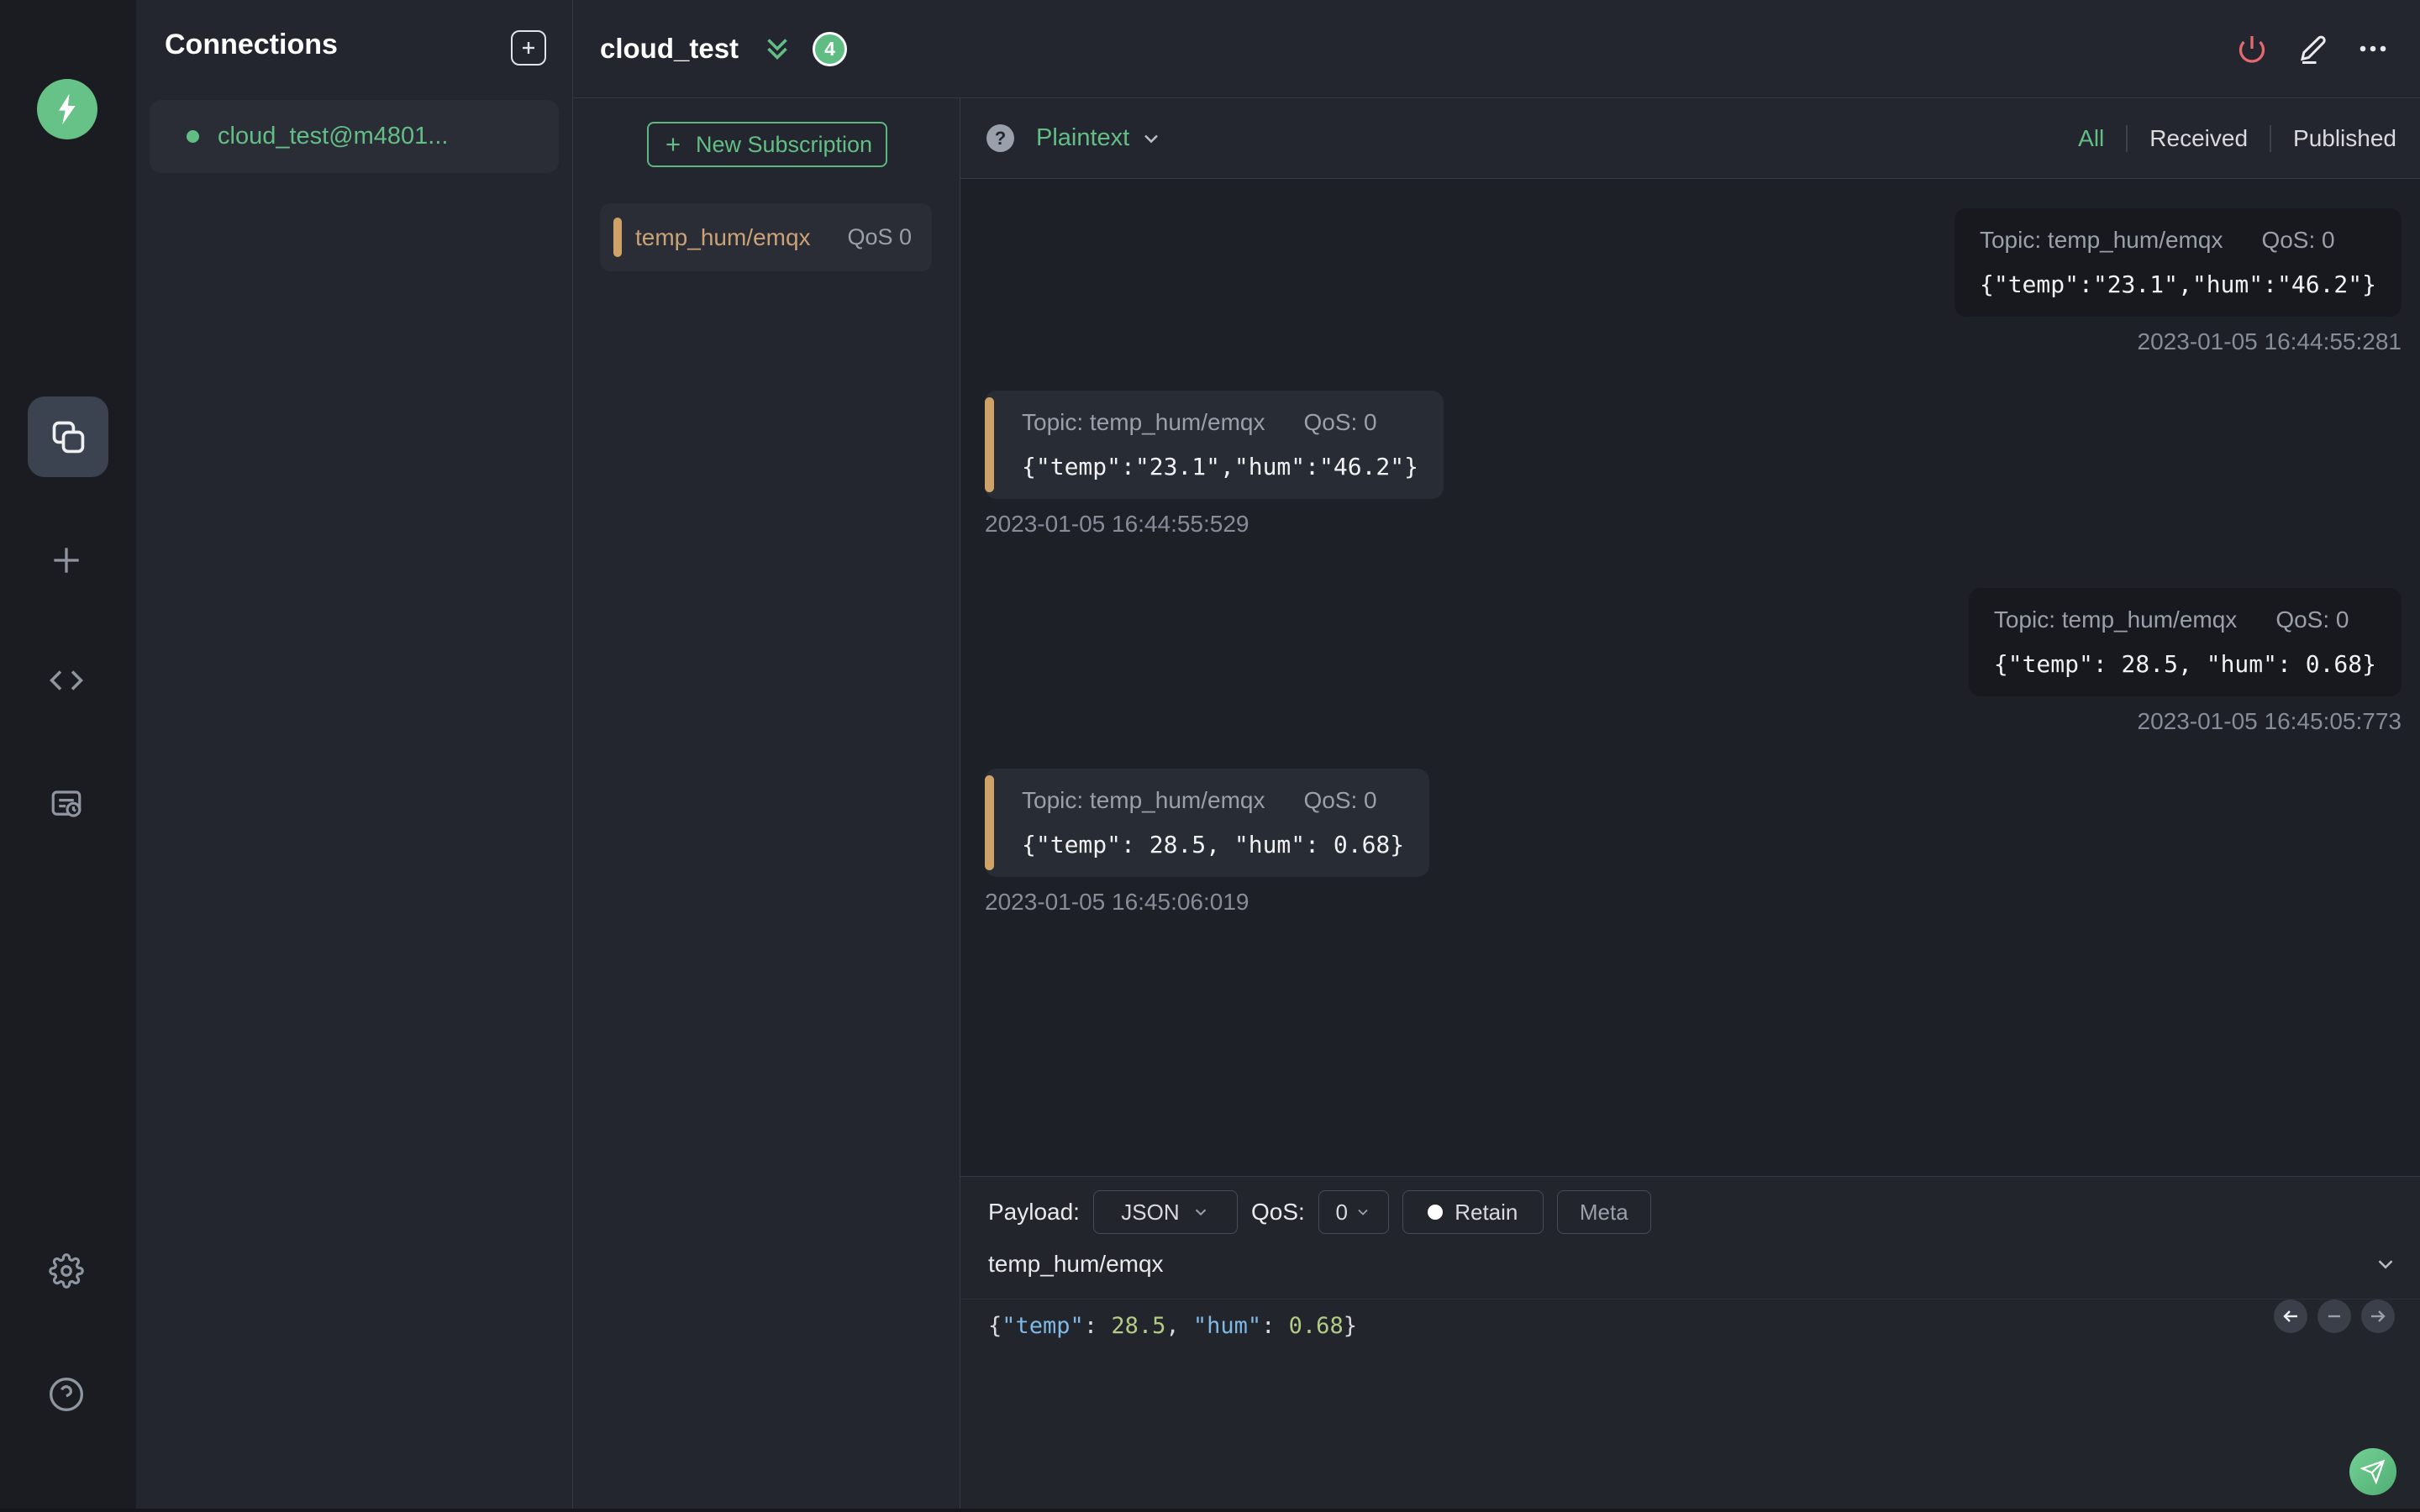 The image size is (2420, 1512). Describe the element at coordinates (2269, 341) in the screenshot. I see `message-timestamp: 2023-01-05 16:44:55:281` at that location.